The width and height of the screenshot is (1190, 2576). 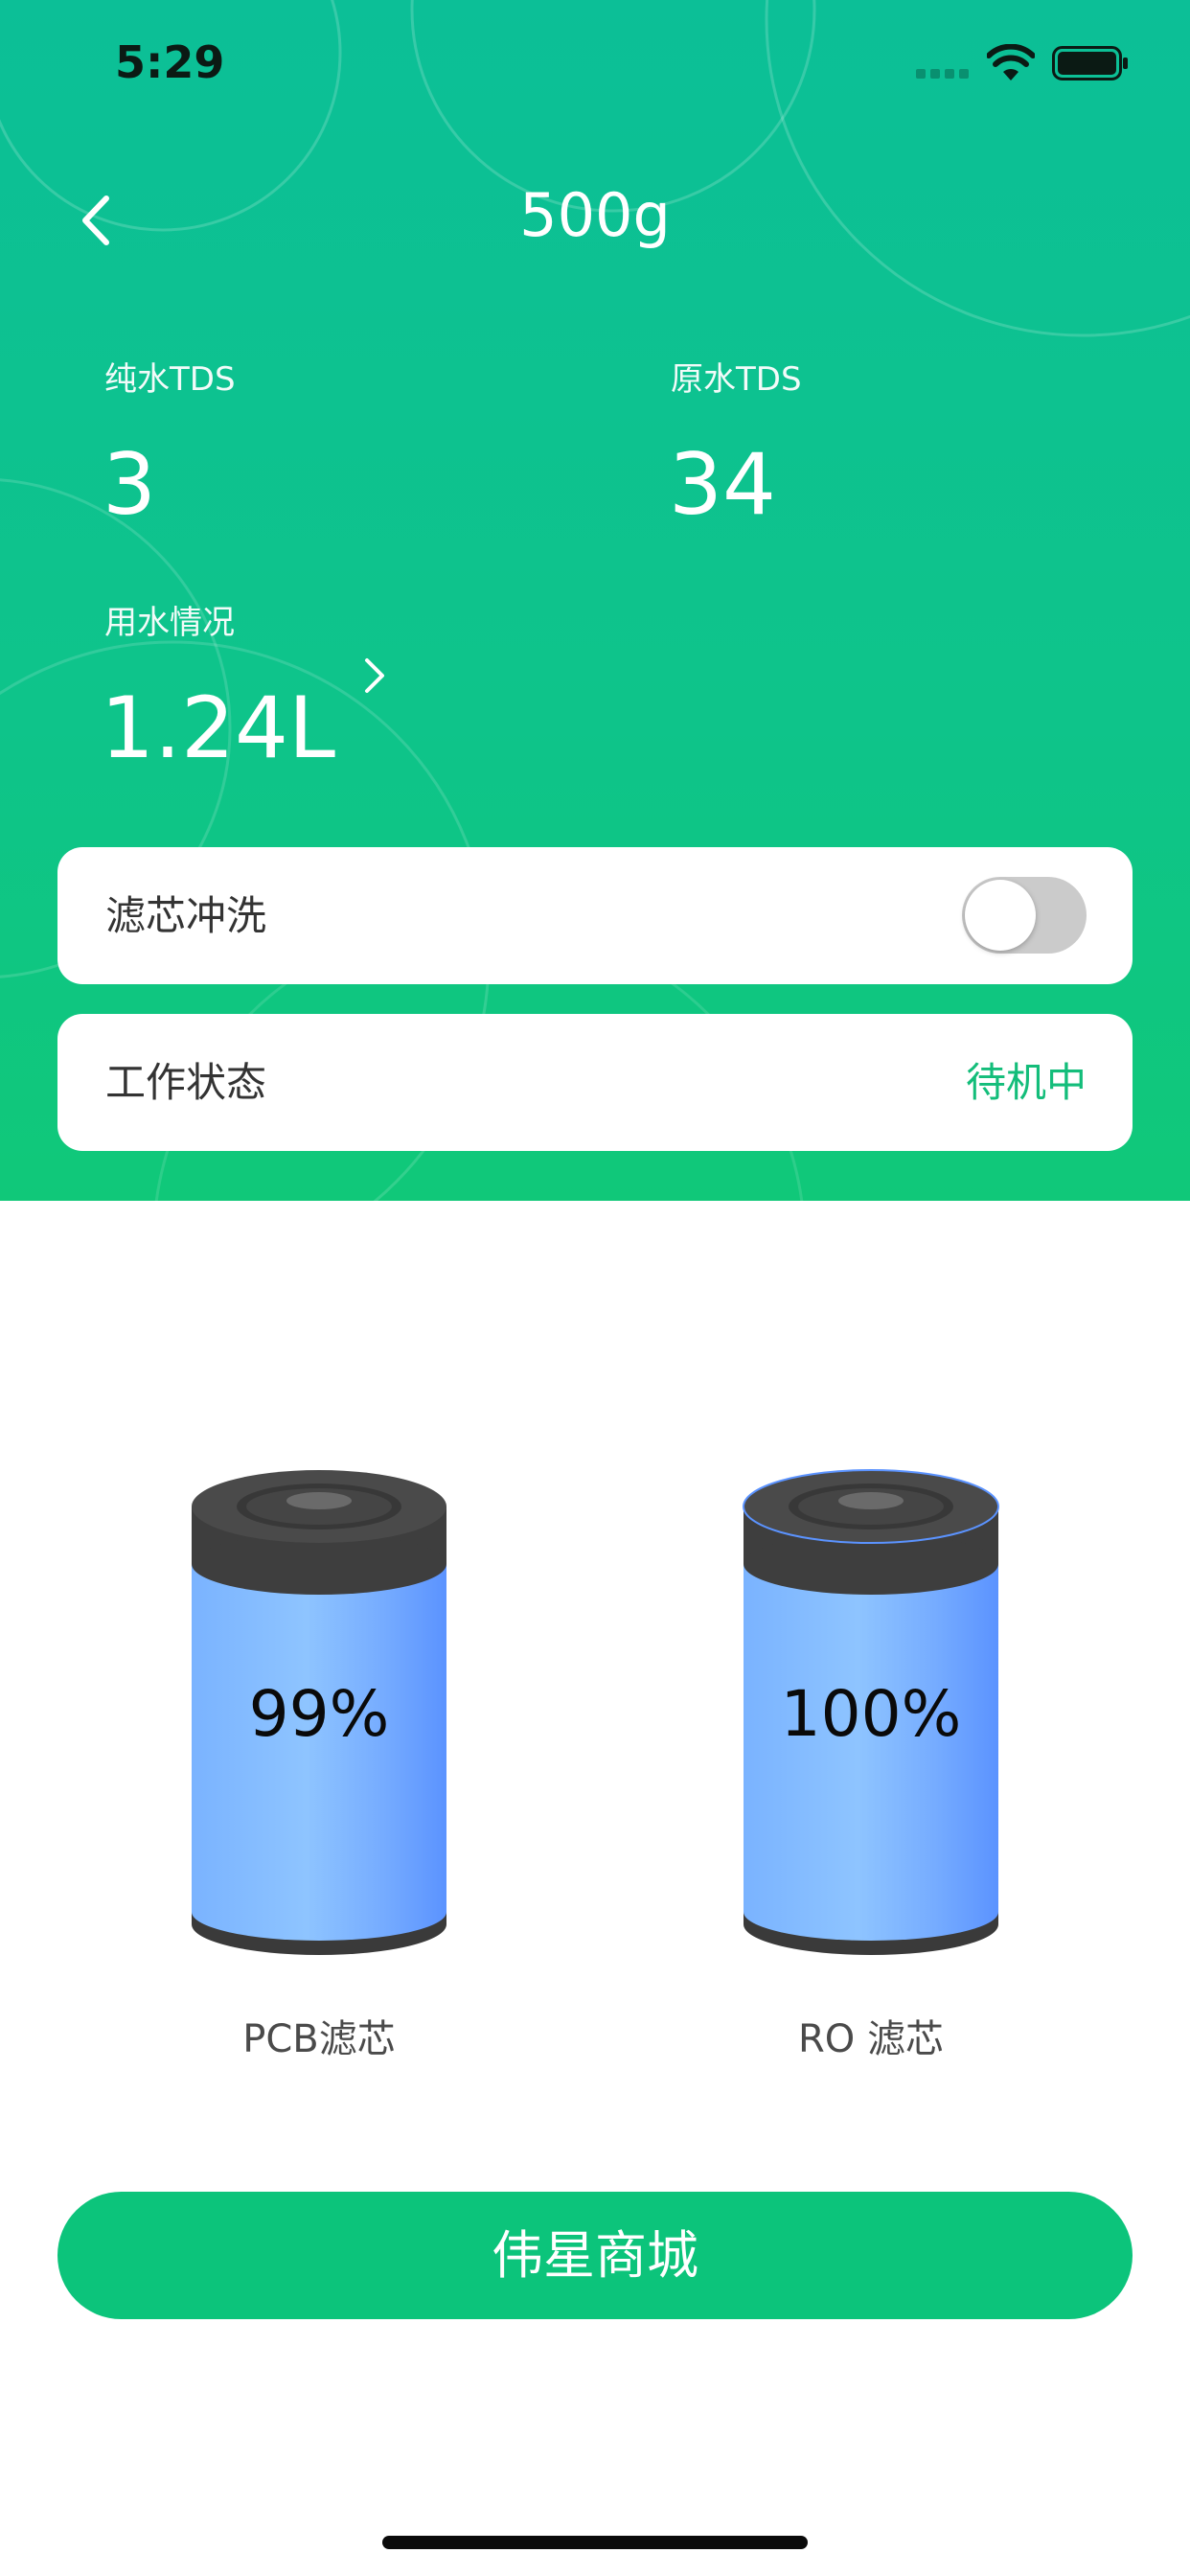 What do you see at coordinates (1090, 63) in the screenshot?
I see `battery-icon` at bounding box center [1090, 63].